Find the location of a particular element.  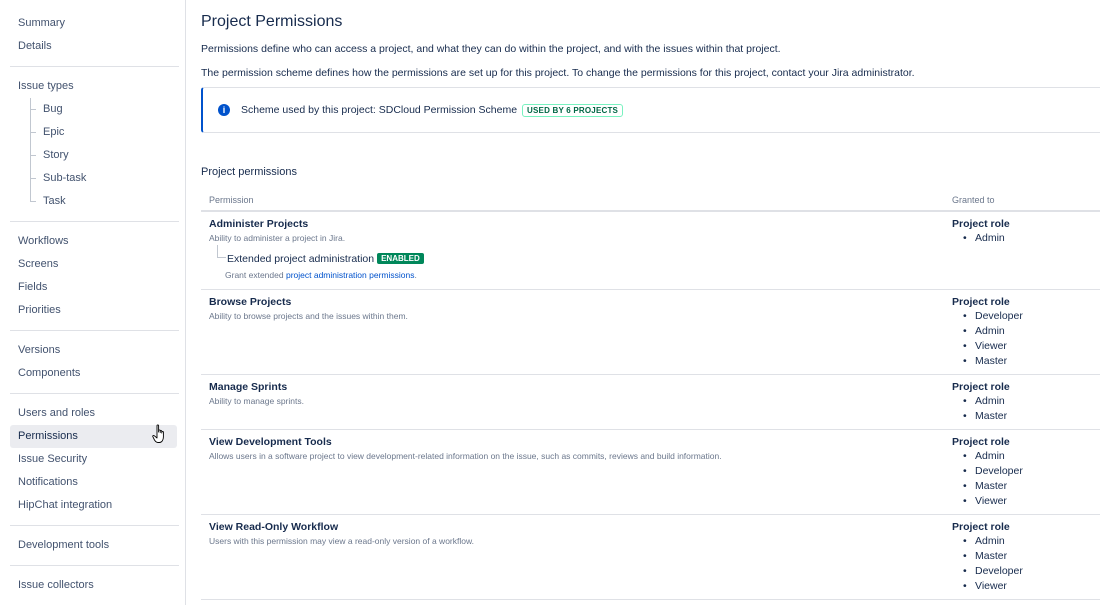

enabled-badge: ENABLED is located at coordinates (400, 258).